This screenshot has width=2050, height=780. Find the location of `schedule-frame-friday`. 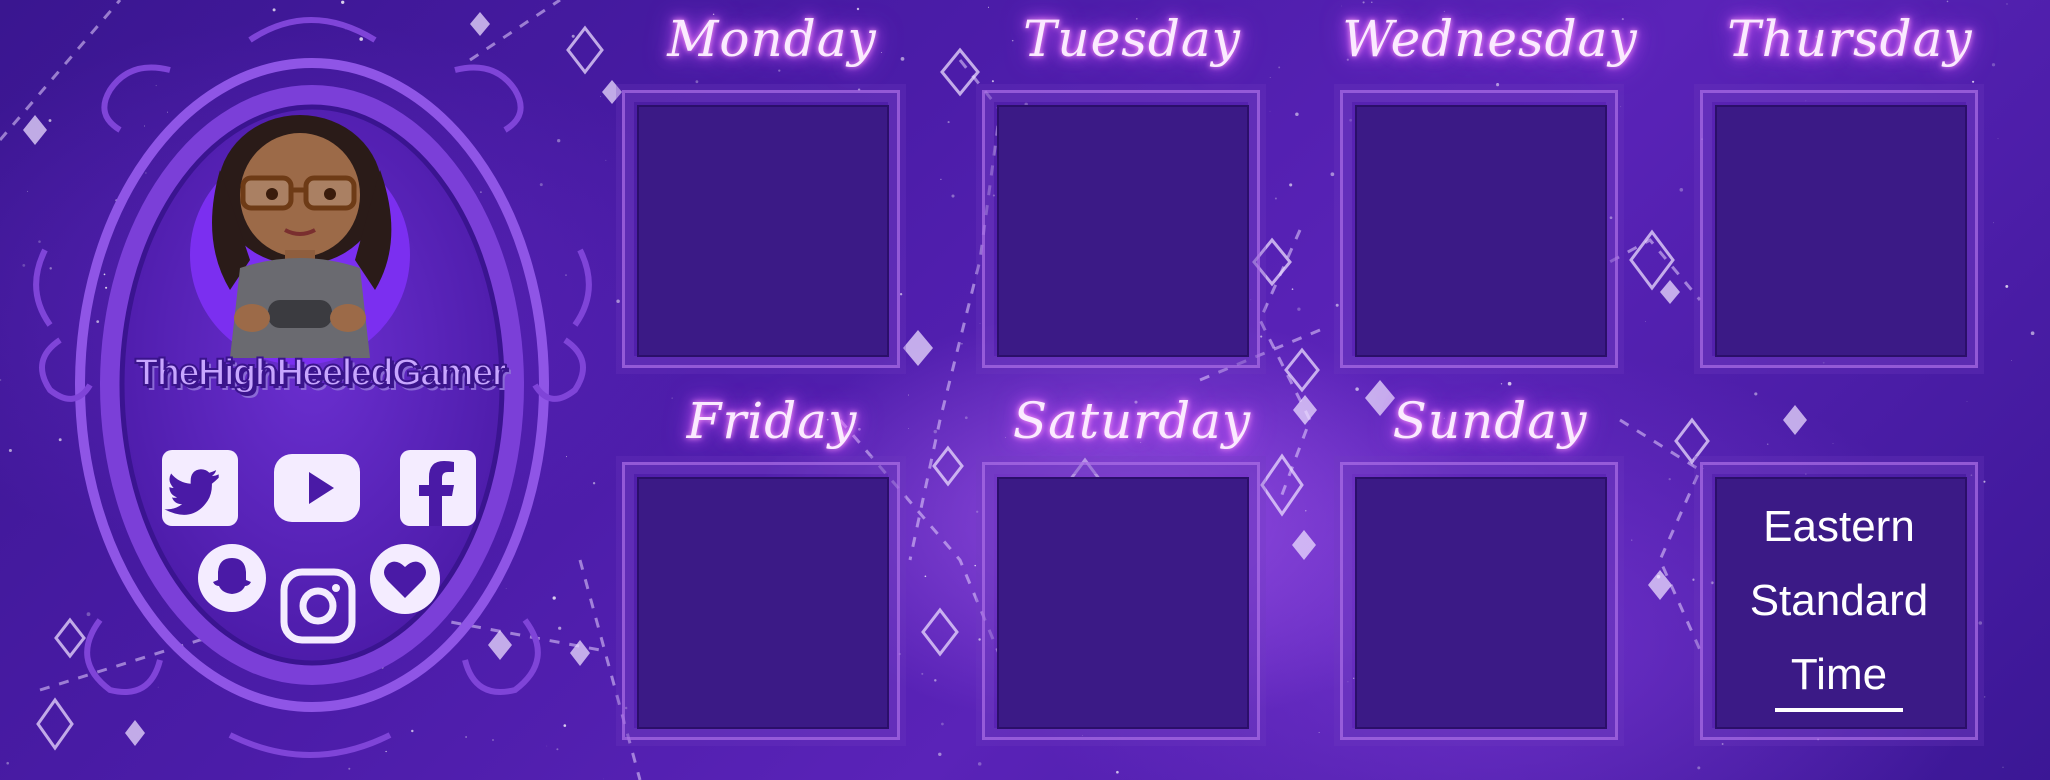

schedule-frame-friday is located at coordinates (761, 601).